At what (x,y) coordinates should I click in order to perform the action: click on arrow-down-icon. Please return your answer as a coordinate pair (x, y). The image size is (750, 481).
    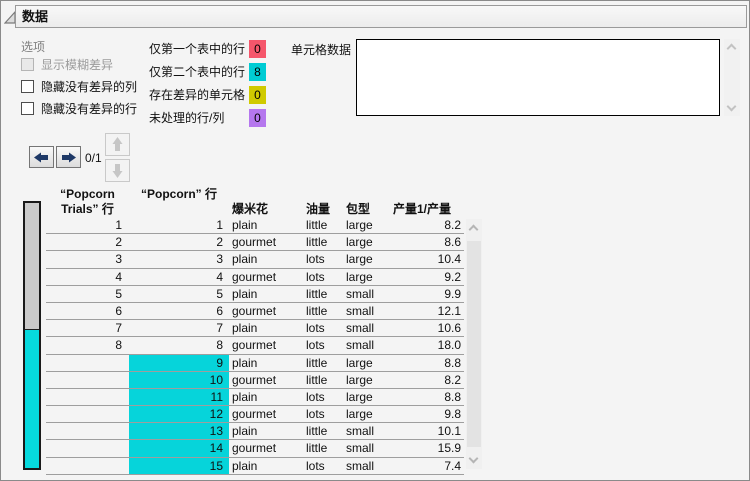
    Looking at the image, I should click on (117, 171).